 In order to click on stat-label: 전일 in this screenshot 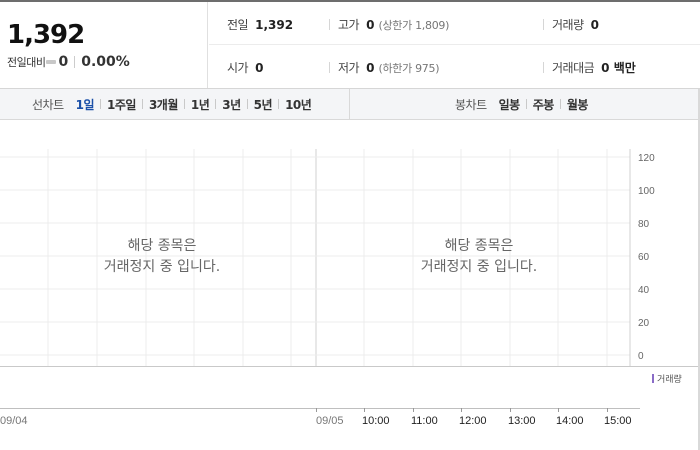, I will do `click(238, 25)`.